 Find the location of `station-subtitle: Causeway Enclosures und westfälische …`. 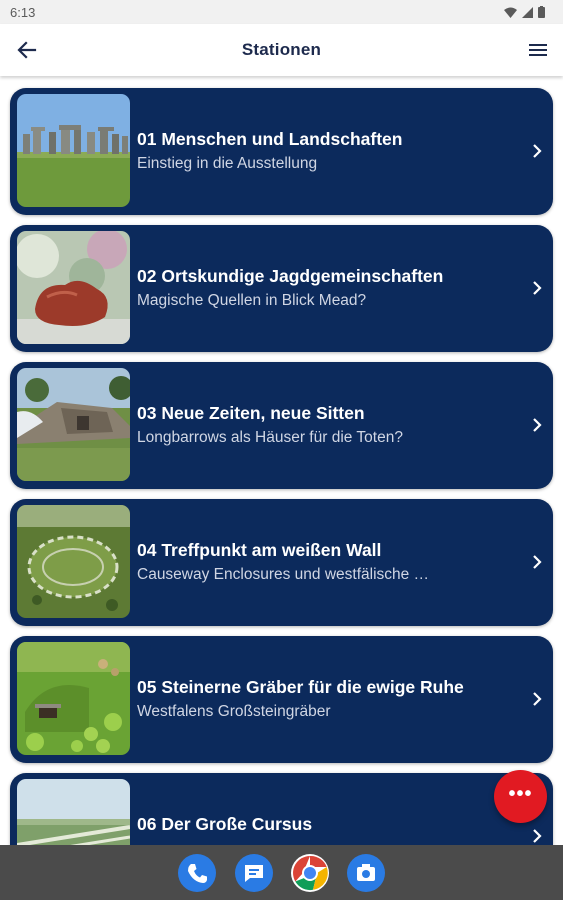

station-subtitle: Causeway Enclosures und westfälische … is located at coordinates (283, 574).